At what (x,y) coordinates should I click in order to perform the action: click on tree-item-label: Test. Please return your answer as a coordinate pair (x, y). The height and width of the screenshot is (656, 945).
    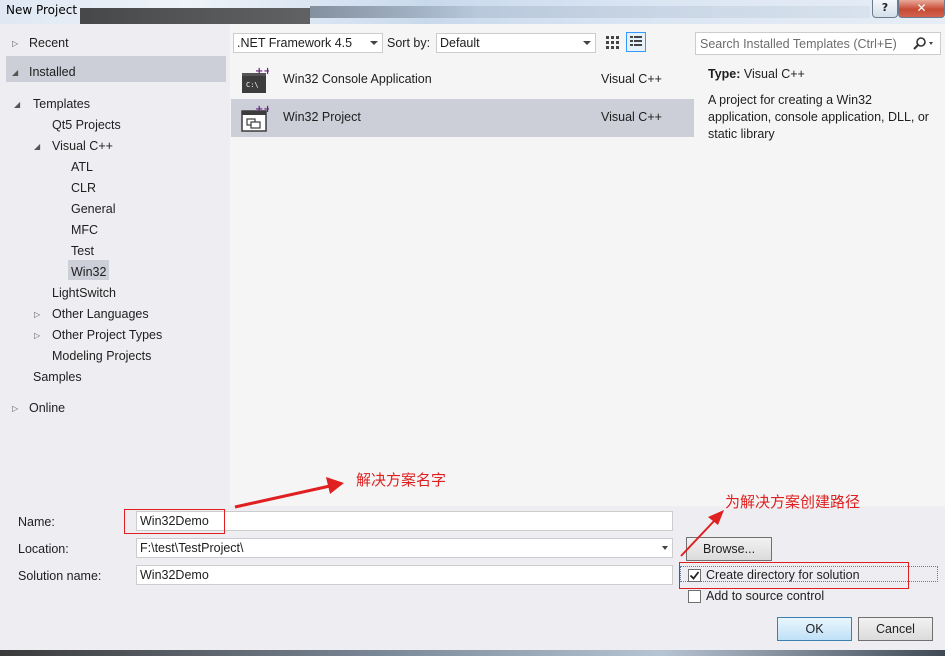
    Looking at the image, I should click on (82, 251).